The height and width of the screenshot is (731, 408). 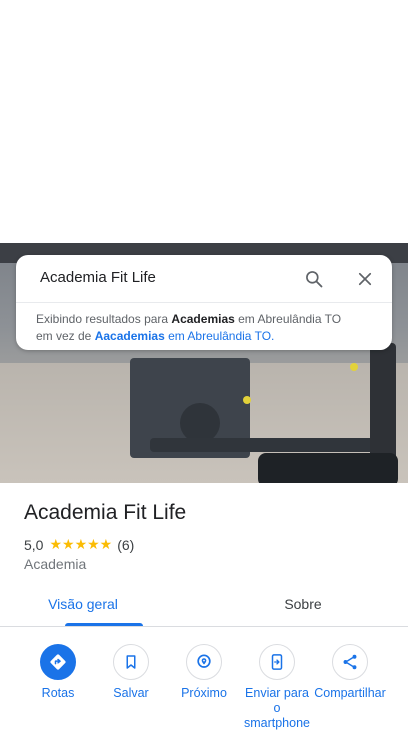 What do you see at coordinates (34, 544) in the screenshot?
I see `rating-value: 5,0` at bounding box center [34, 544].